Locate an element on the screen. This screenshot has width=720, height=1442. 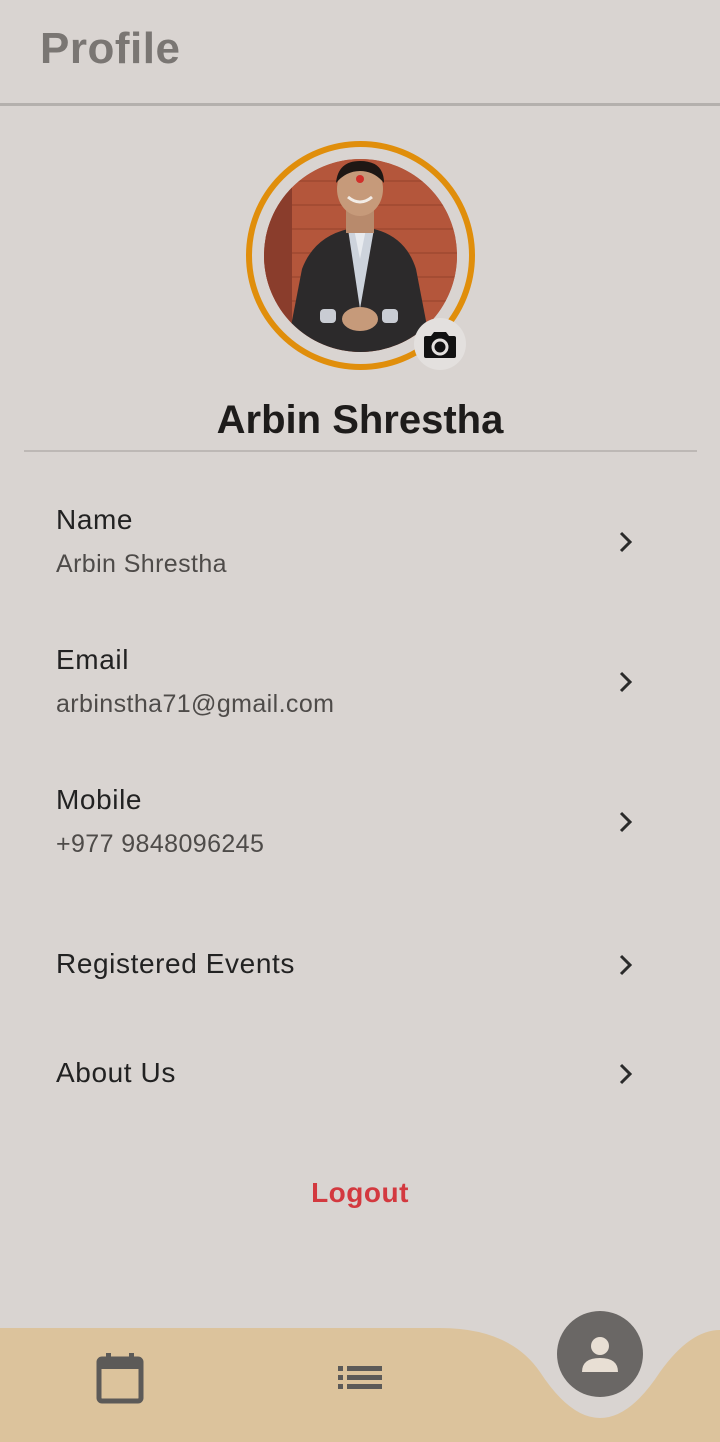
person-icon is located at coordinates (600, 1354).